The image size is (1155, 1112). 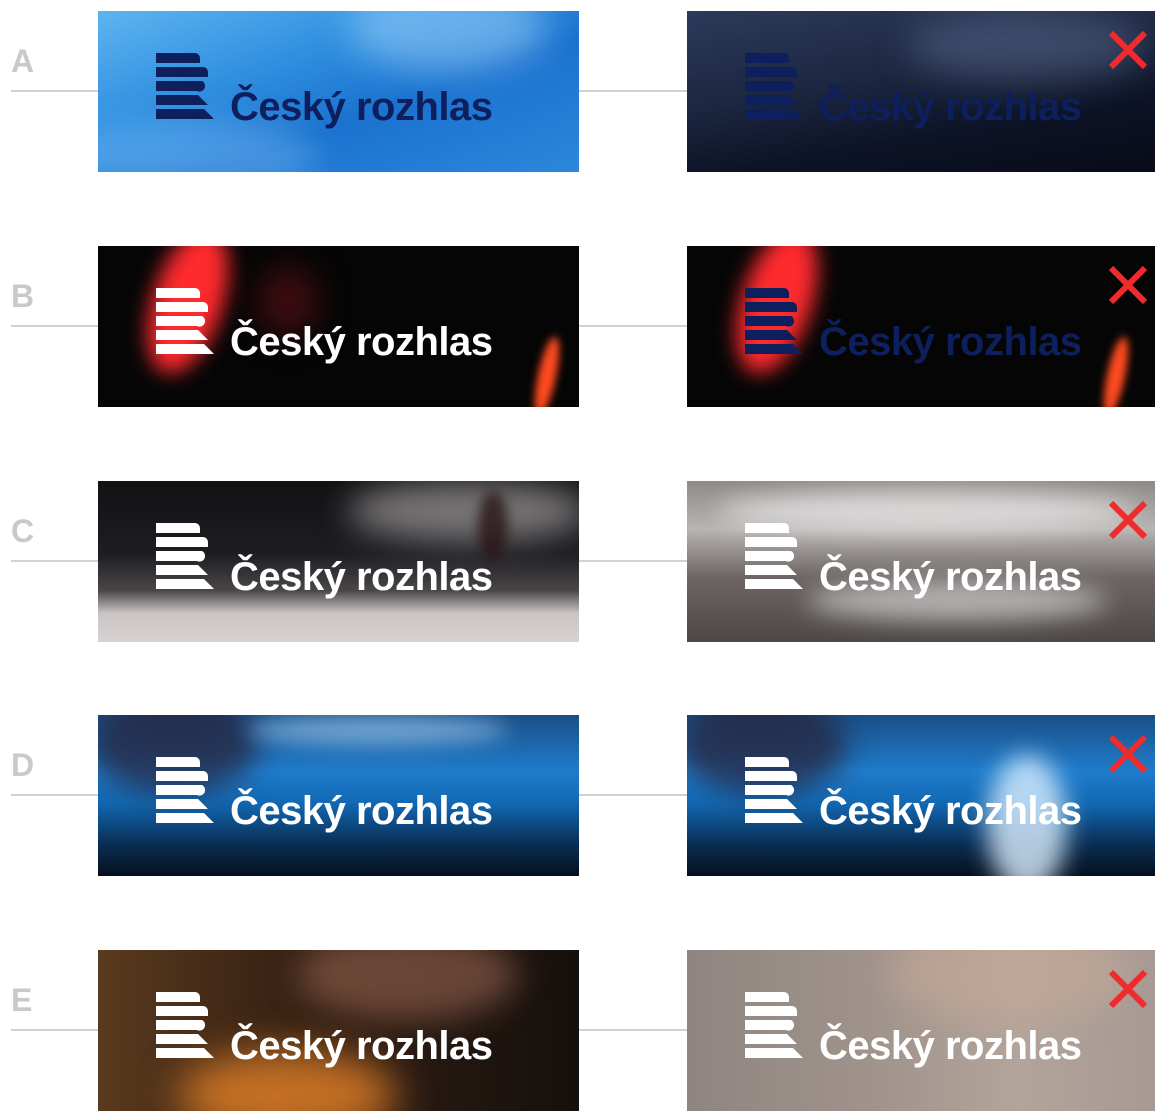 I want to click on row-letter: B, so click(x=23, y=296).